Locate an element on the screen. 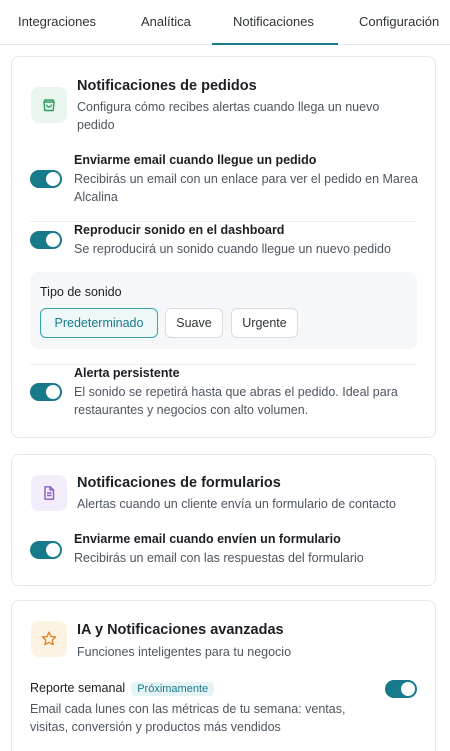 The height and width of the screenshot is (751, 450). shopping-bag-icon is located at coordinates (49, 105).